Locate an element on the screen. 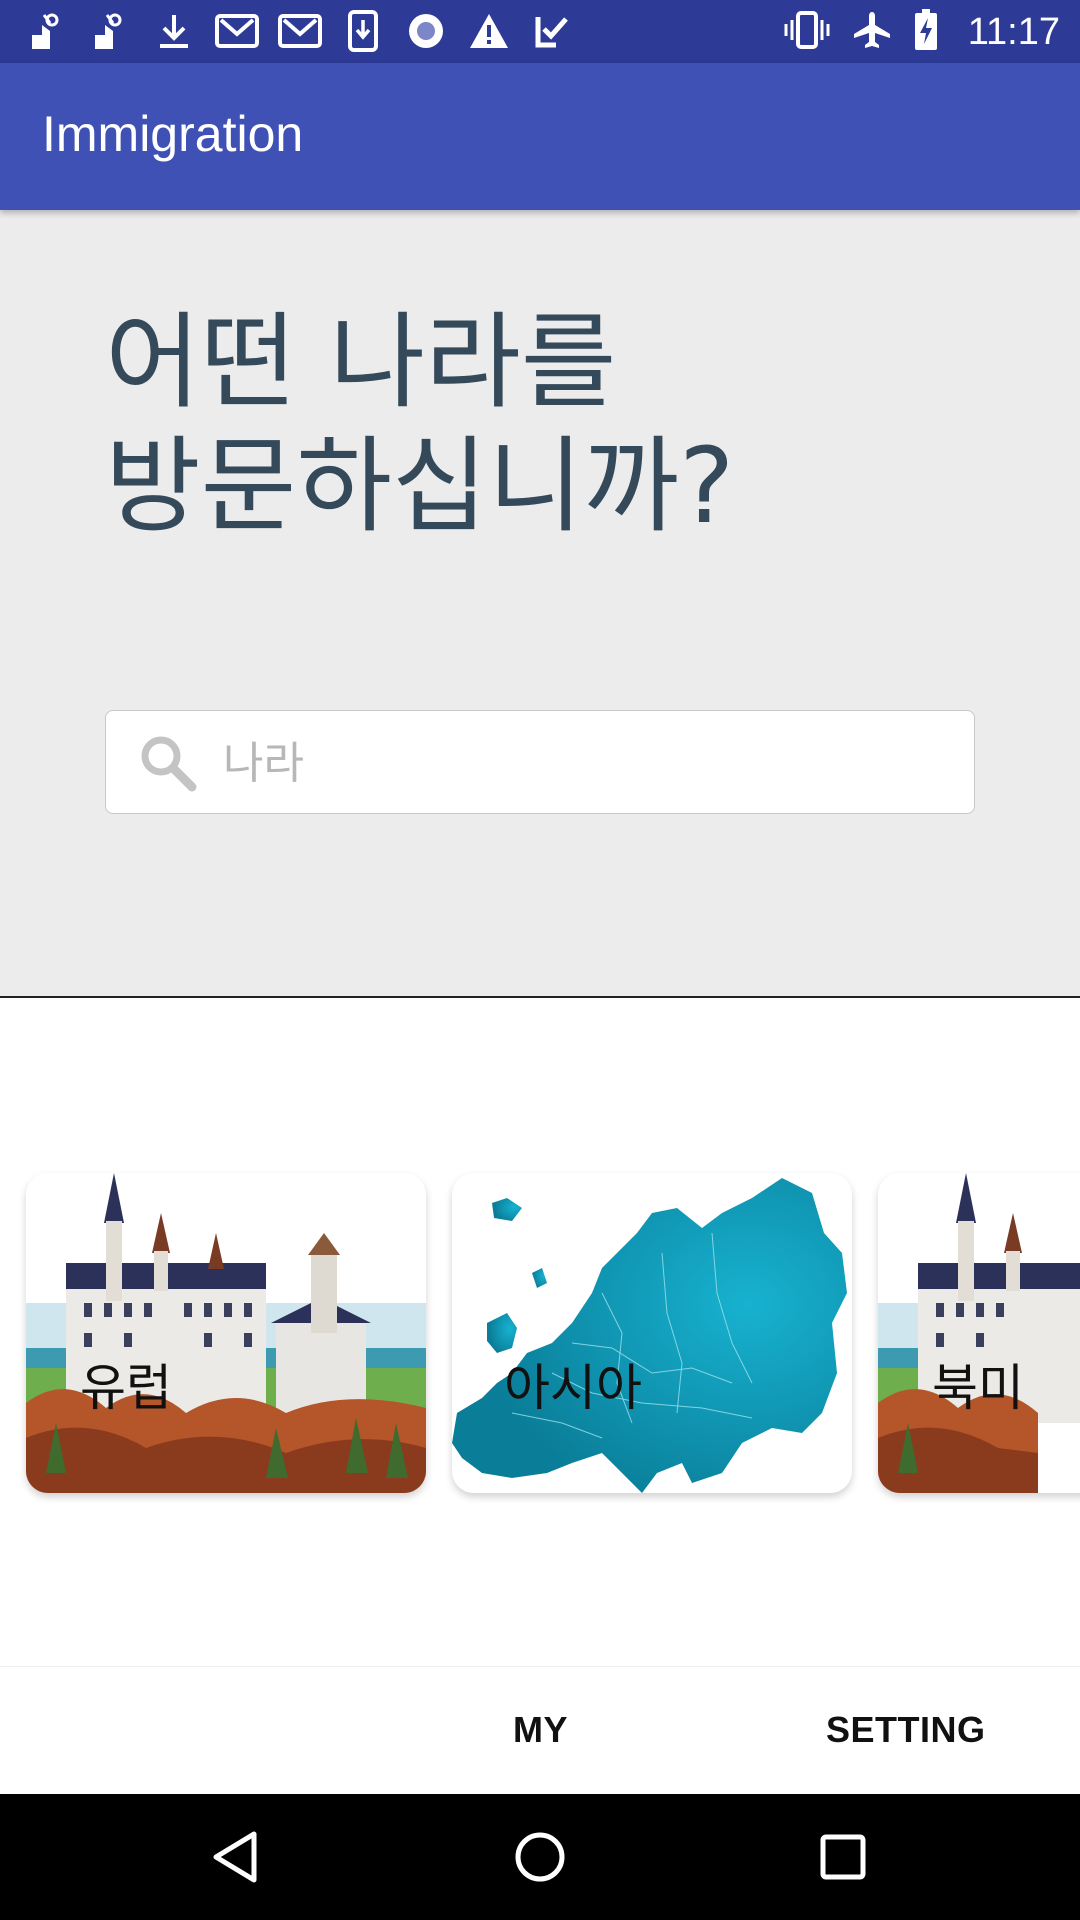  headline-line-2: 방문하십니까? is located at coordinates (420, 486).